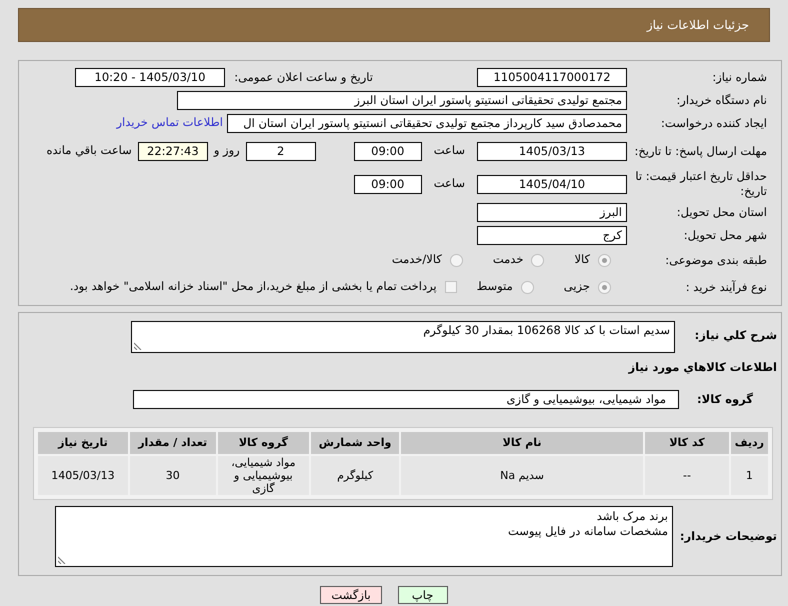 The image size is (788, 606). Describe the element at coordinates (508, 259) in the screenshot. I see `radio-label: خدمت` at that location.